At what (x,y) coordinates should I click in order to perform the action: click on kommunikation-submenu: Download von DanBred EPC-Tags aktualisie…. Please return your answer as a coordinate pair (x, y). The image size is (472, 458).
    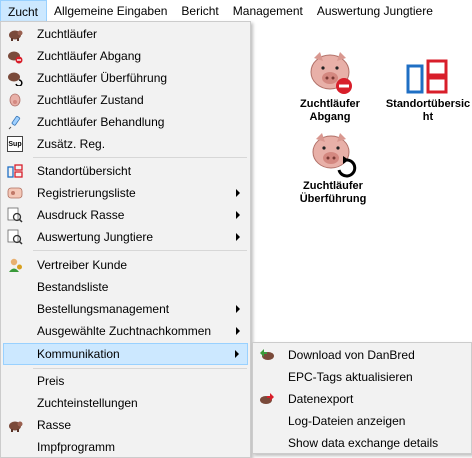
    Looking at the image, I should click on (362, 398).